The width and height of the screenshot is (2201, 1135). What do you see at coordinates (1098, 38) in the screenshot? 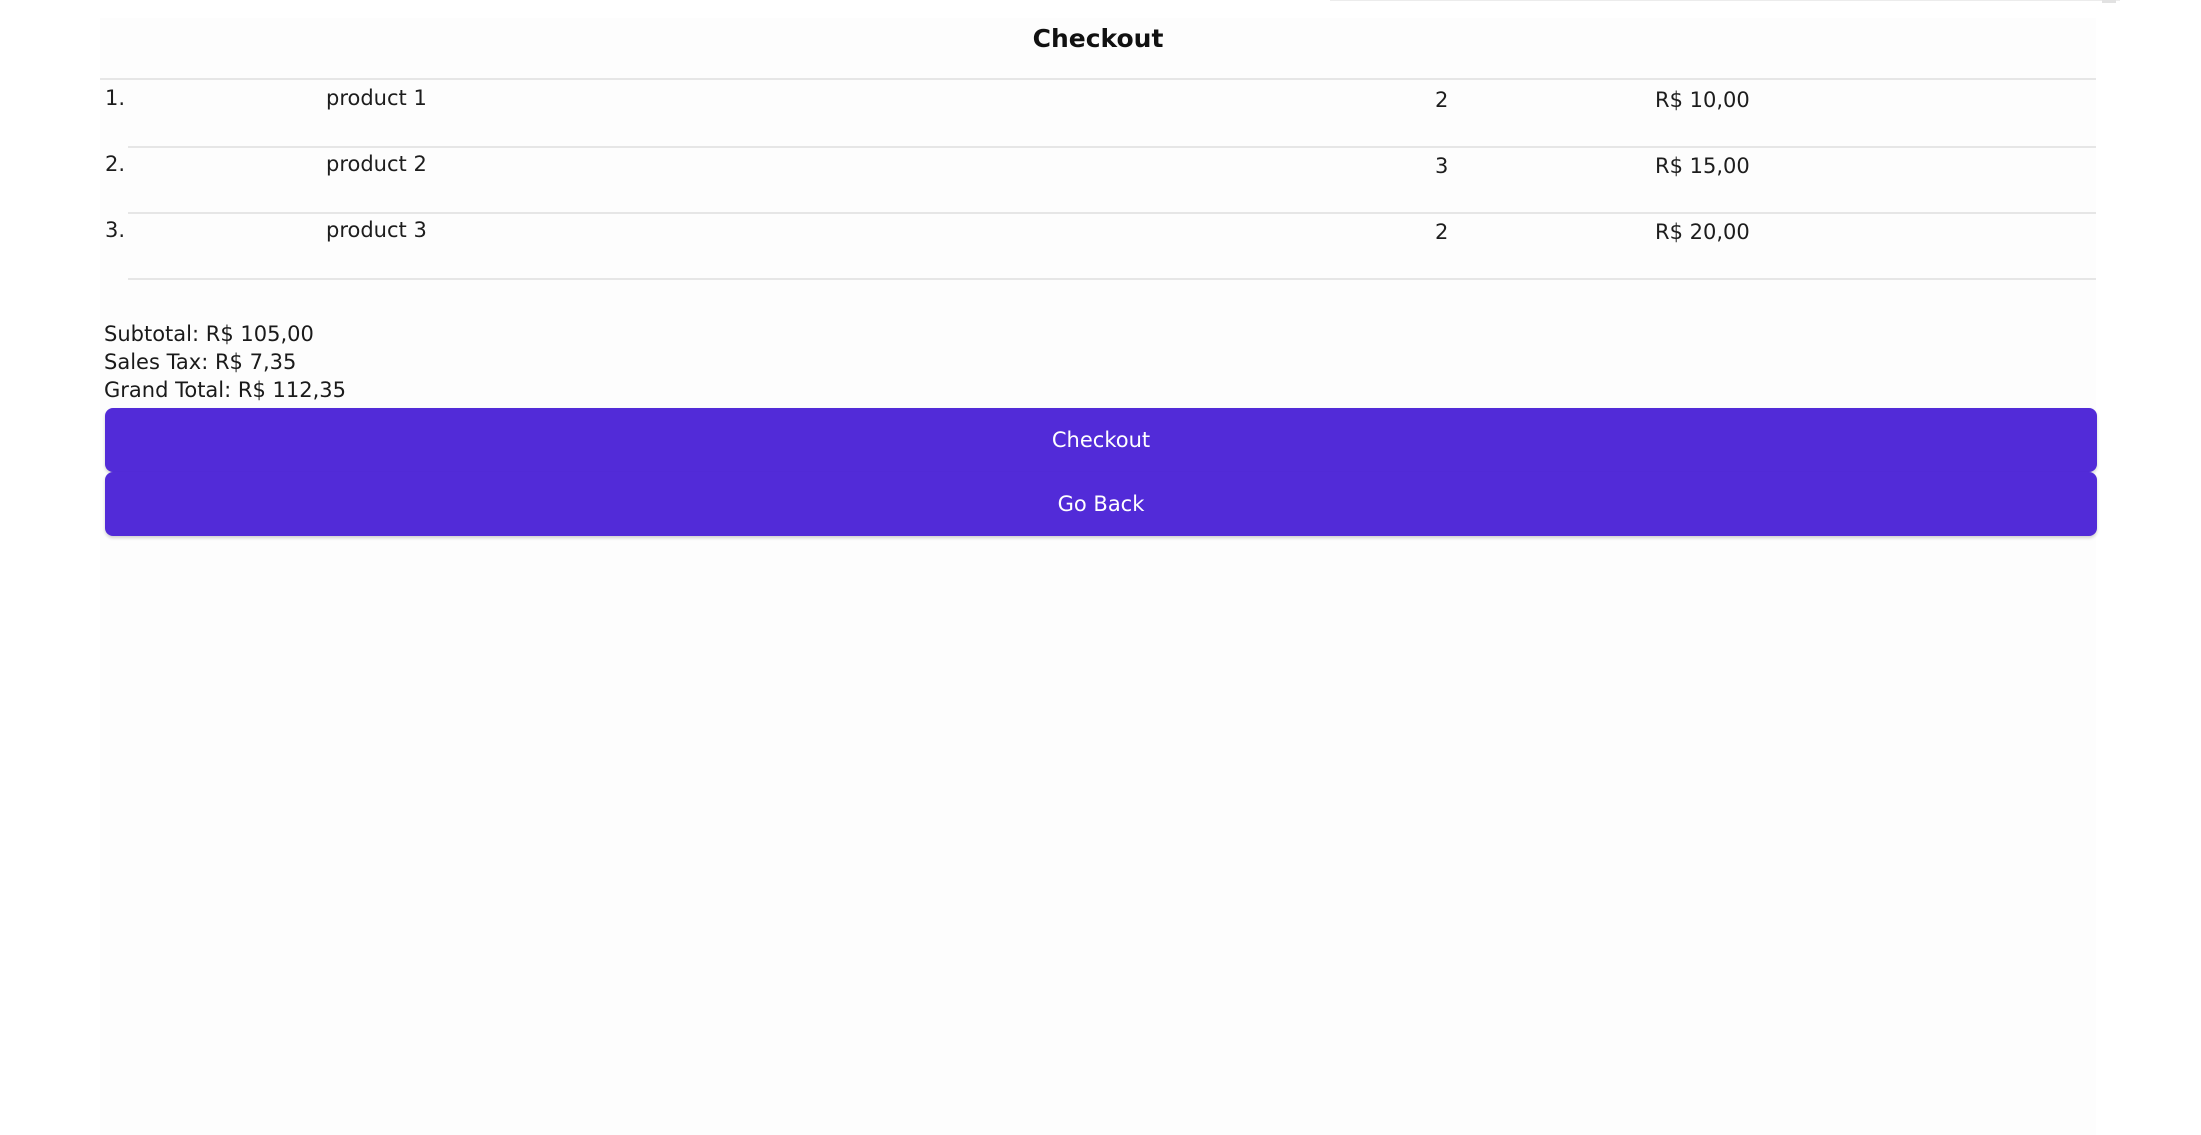
I see `page-title: Checkout` at bounding box center [1098, 38].